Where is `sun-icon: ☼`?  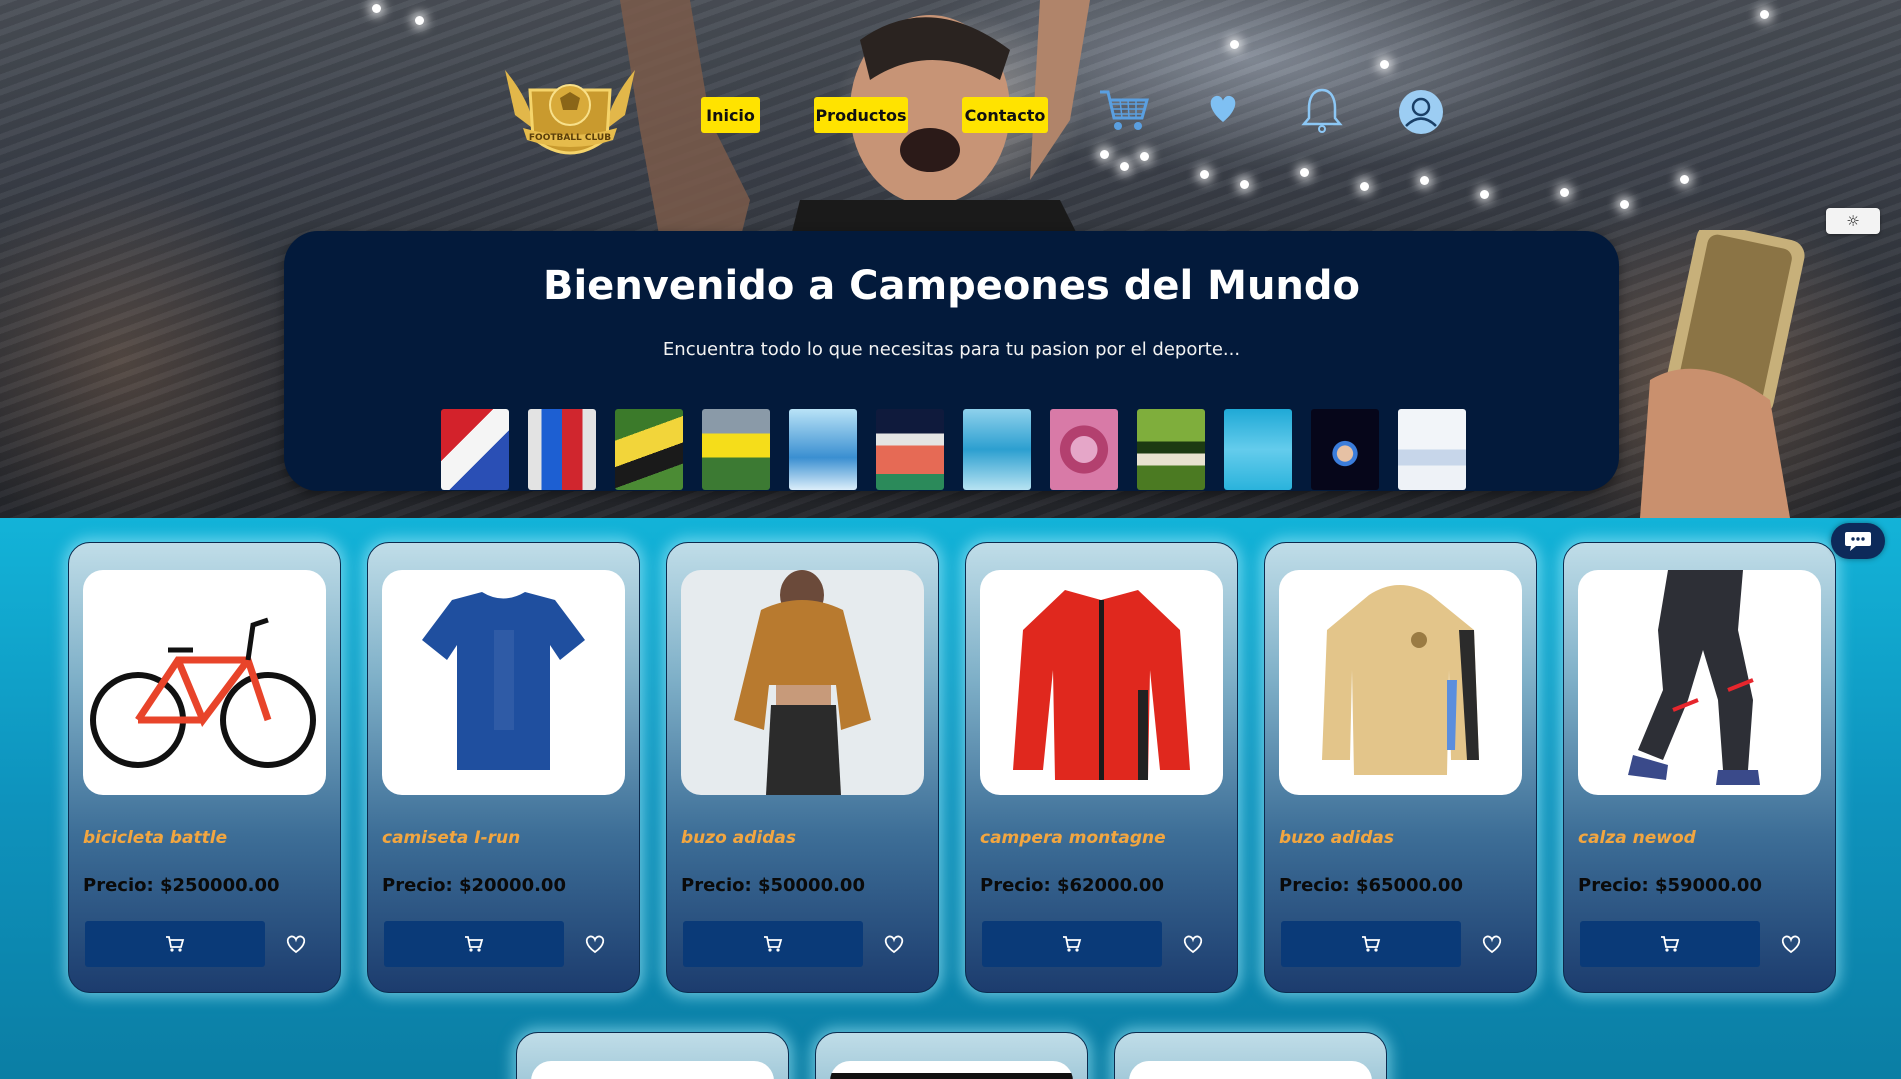 sun-icon: ☼ is located at coordinates (1853, 221).